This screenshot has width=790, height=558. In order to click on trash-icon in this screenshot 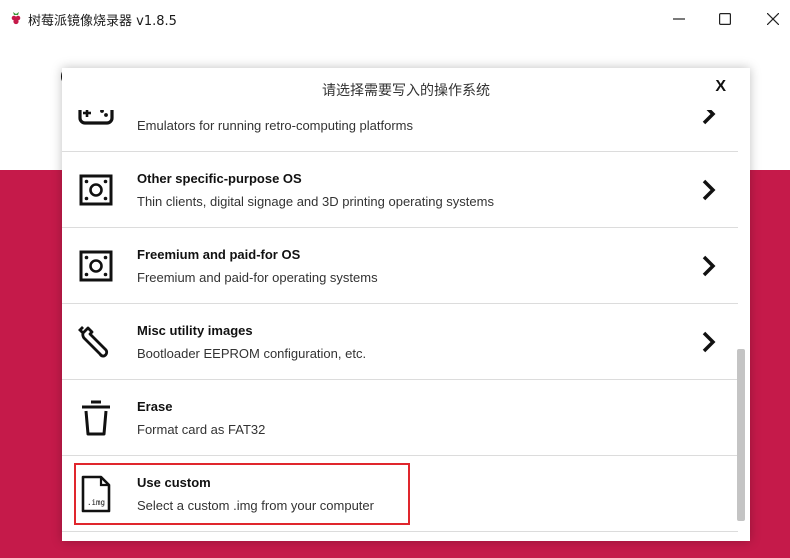, I will do `click(96, 418)`.